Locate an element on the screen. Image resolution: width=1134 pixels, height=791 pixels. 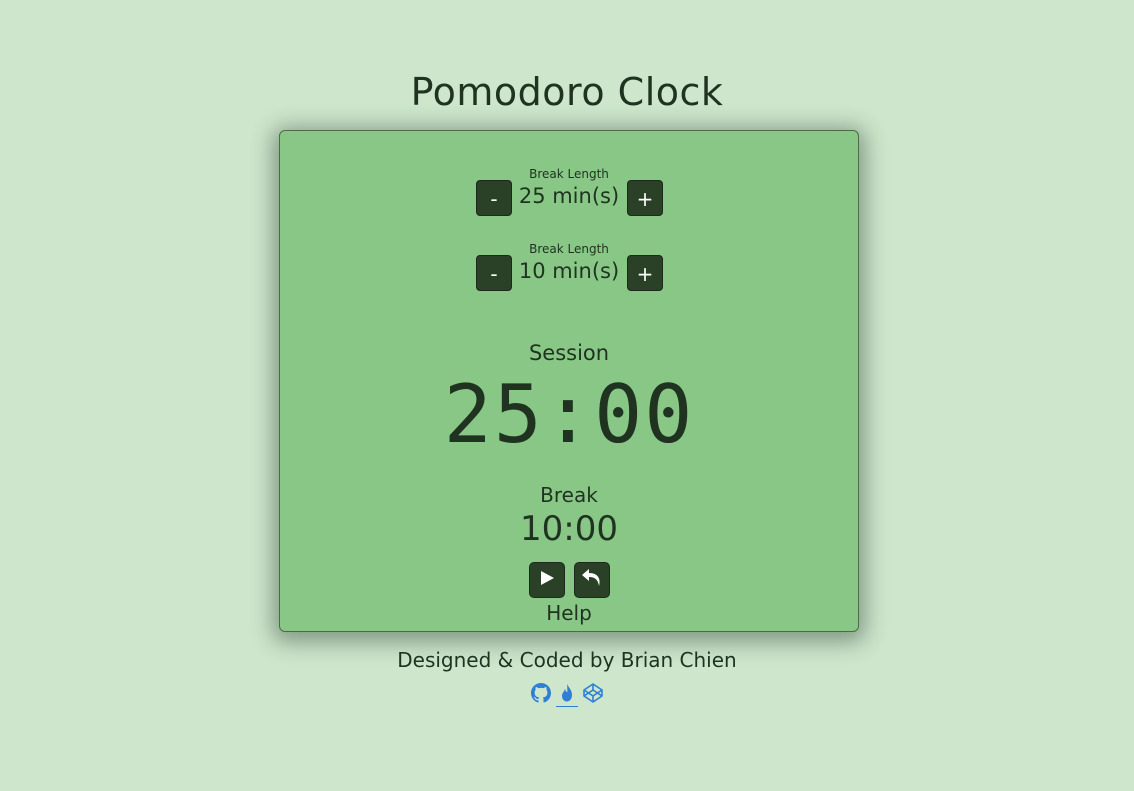
footer-credit: Designed & Coded by Brian Chien is located at coordinates (567, 660).